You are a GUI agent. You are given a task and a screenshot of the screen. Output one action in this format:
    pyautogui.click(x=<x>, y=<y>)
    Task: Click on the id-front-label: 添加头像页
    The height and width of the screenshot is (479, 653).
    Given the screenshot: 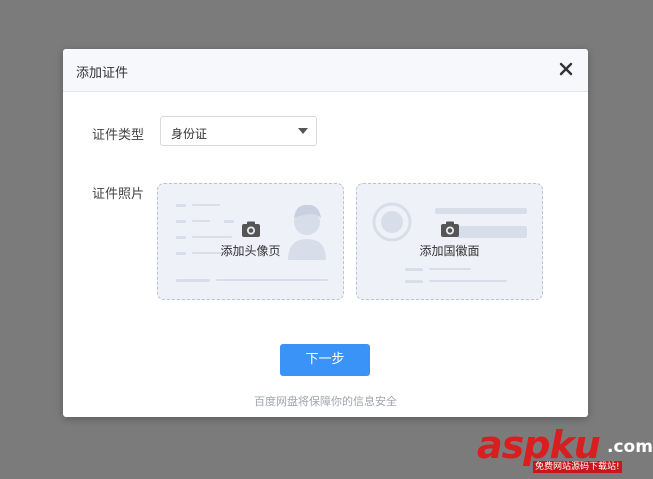 What is the action you would take?
    pyautogui.click(x=250, y=251)
    